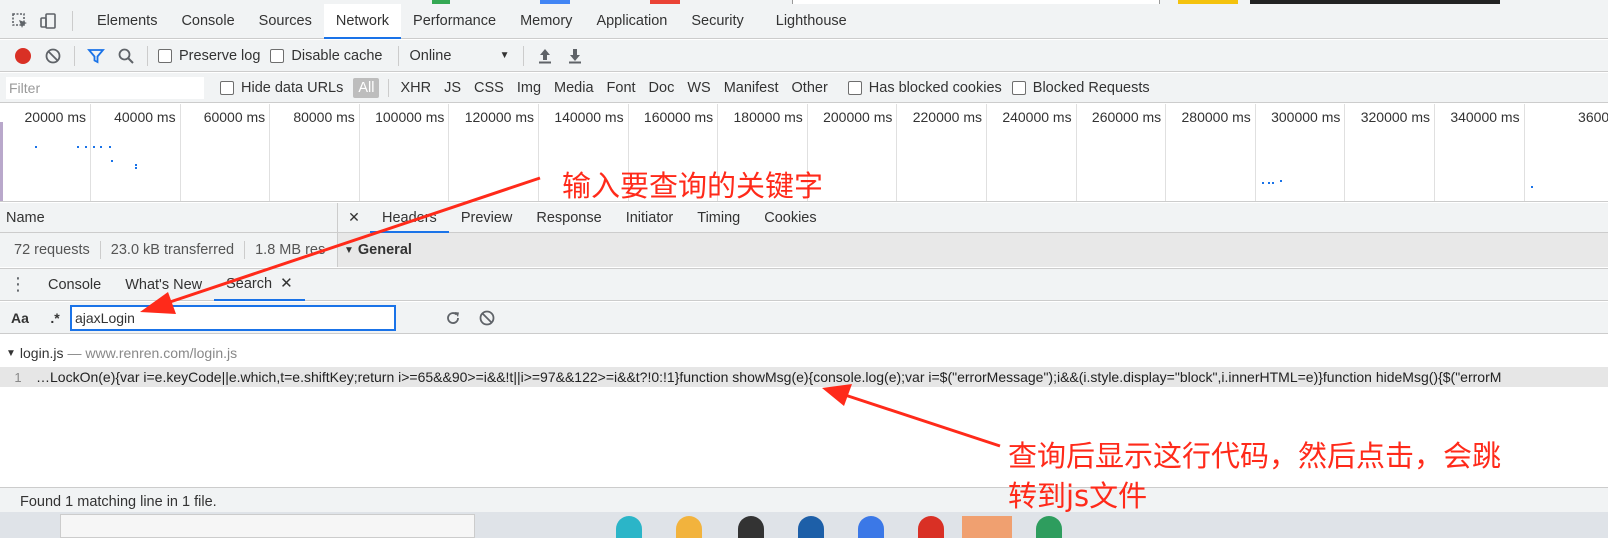 This screenshot has width=1608, height=538. What do you see at coordinates (804, 284) in the screenshot?
I see `drawer-tab-bar: ⋮ Console What's New Search ✕` at bounding box center [804, 284].